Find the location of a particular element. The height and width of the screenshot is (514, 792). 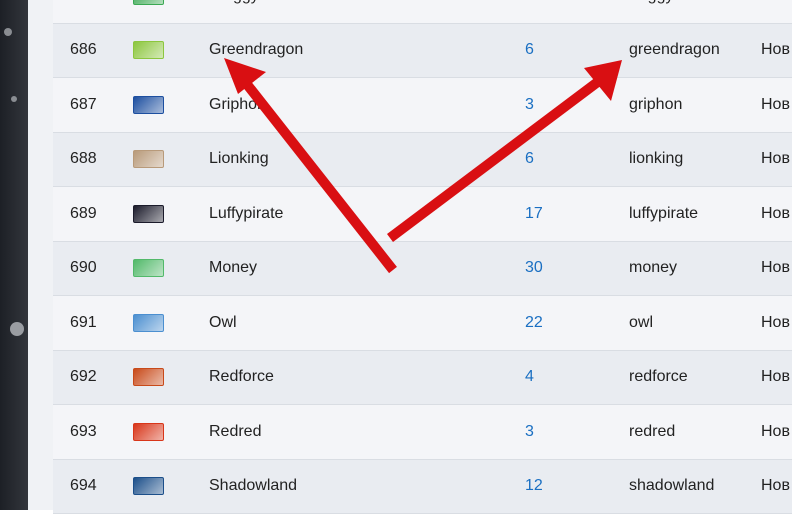

smile-count-link: 30 is located at coordinates (534, 268).